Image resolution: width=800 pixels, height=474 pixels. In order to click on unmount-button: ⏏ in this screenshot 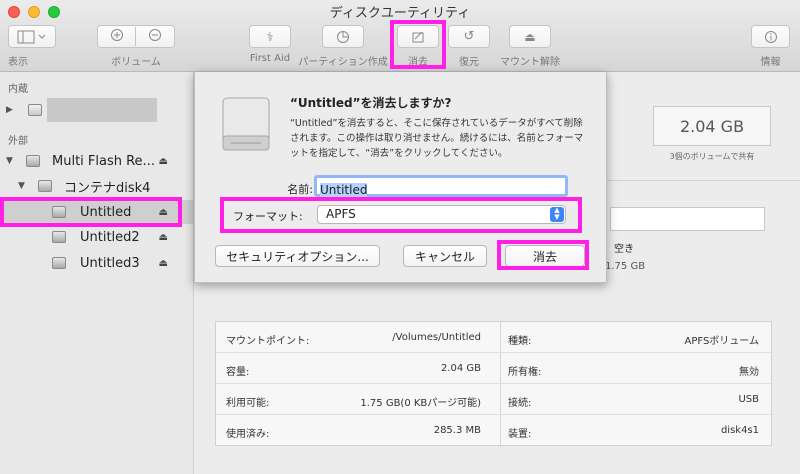, I will do `click(530, 36)`.